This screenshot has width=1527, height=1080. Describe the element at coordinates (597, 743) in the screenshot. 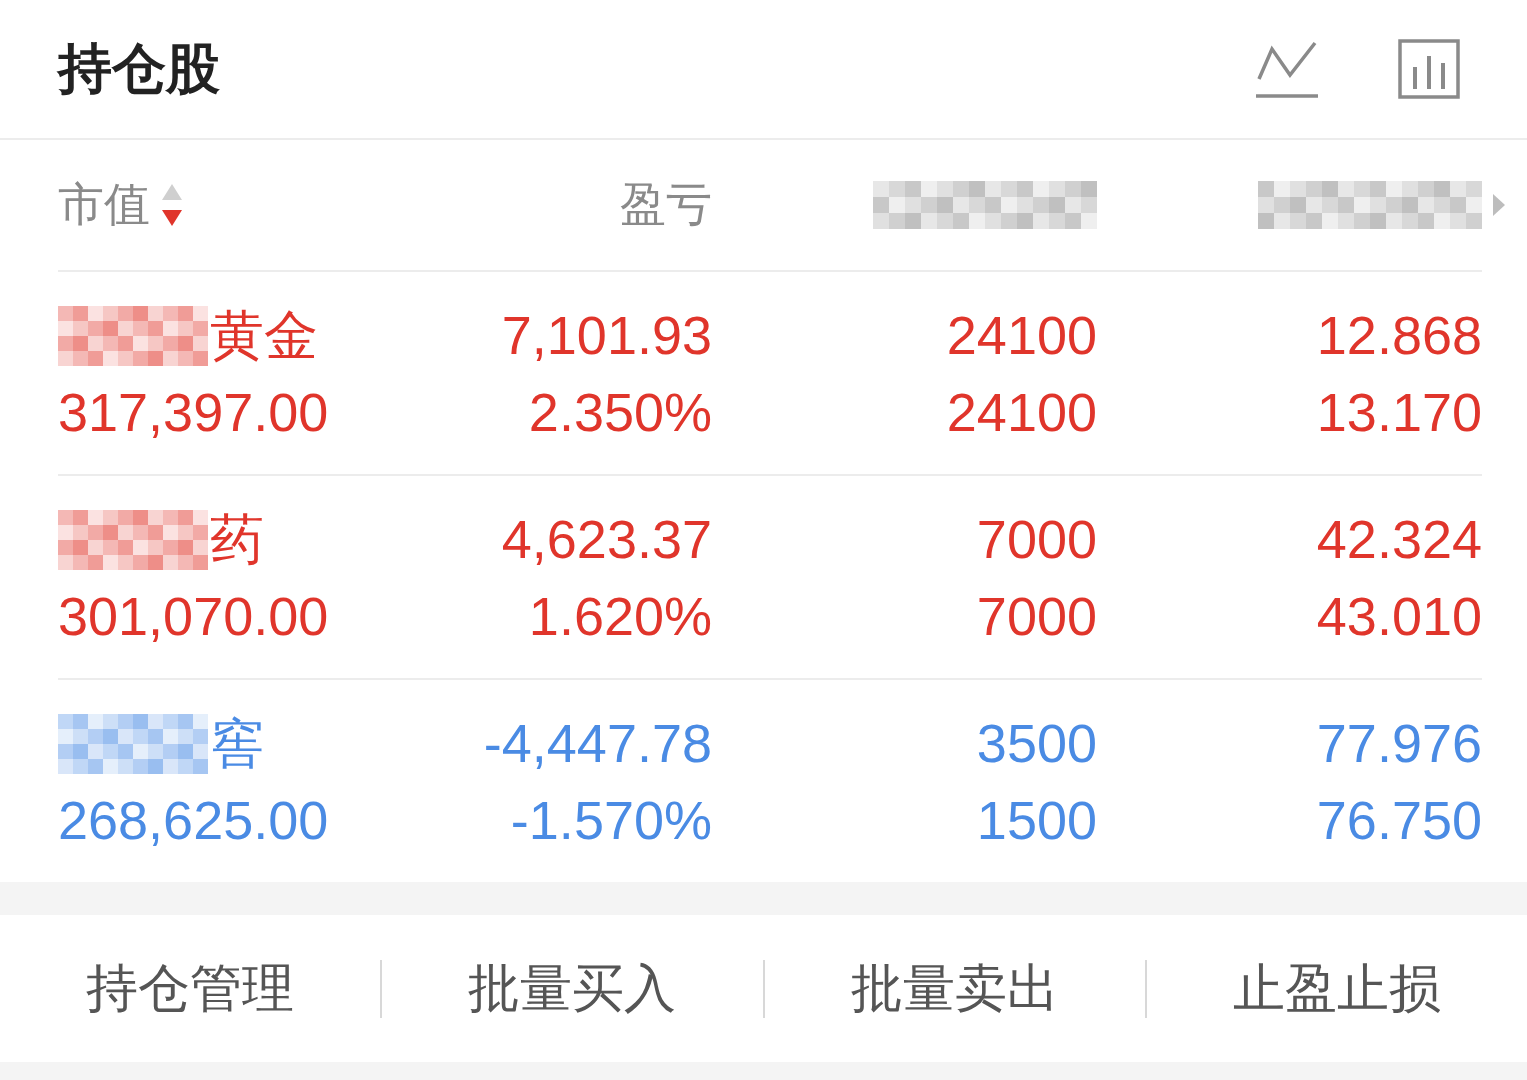

I see `profit-loss: -4,447.78` at that location.